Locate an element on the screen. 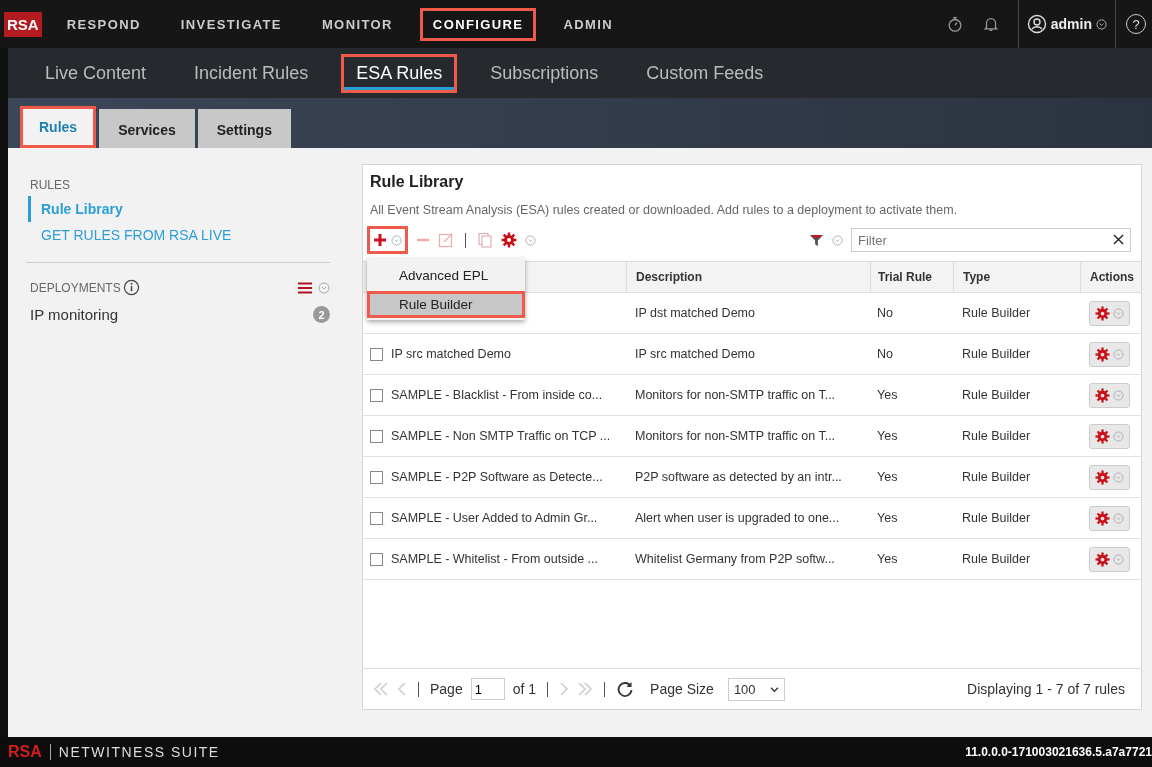 The height and width of the screenshot is (767, 1152). add-button is located at coordinates (387, 240).